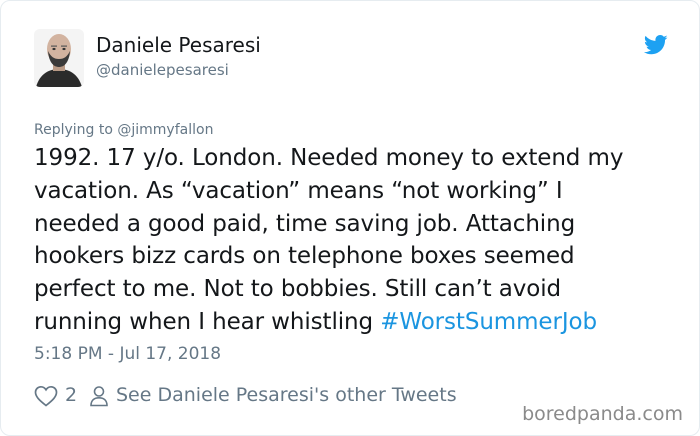 The image size is (700, 436). I want to click on avatar-image, so click(59, 58).